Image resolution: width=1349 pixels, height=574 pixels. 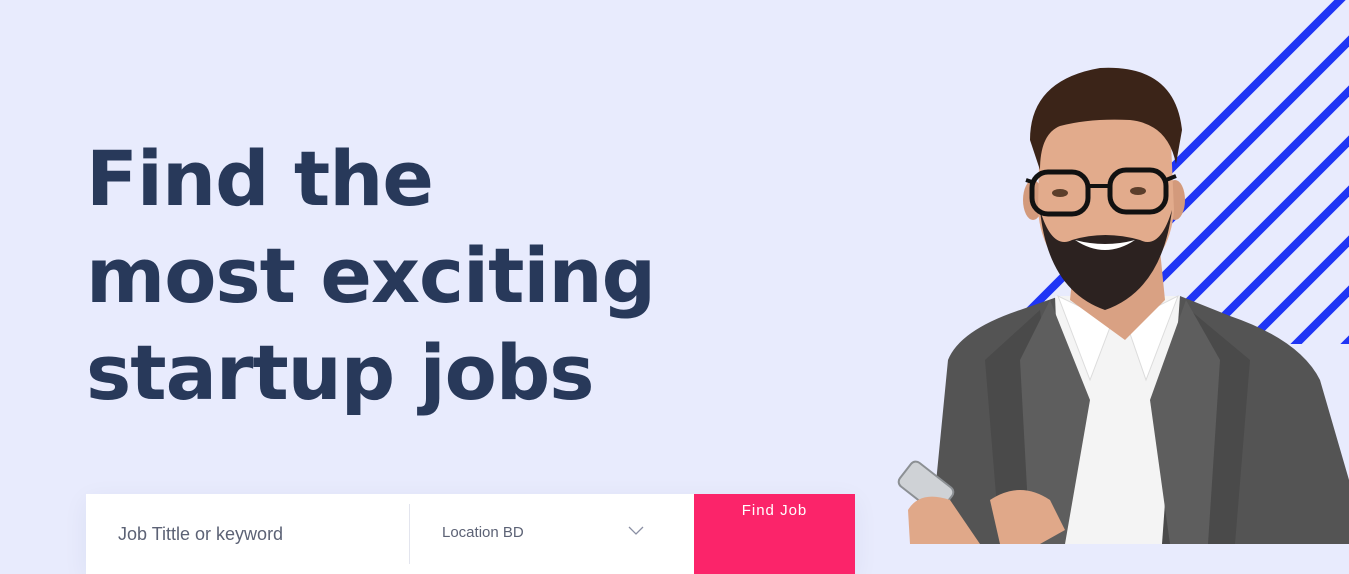 What do you see at coordinates (552, 534) in the screenshot?
I see `location-select: Location BD` at bounding box center [552, 534].